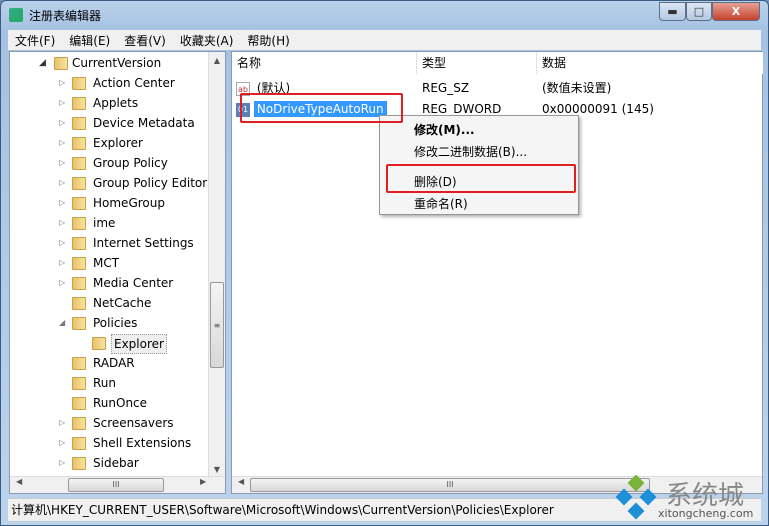 Image resolution: width=769 pixels, height=526 pixels. I want to click on tree-item-label: Media Center, so click(133, 283).